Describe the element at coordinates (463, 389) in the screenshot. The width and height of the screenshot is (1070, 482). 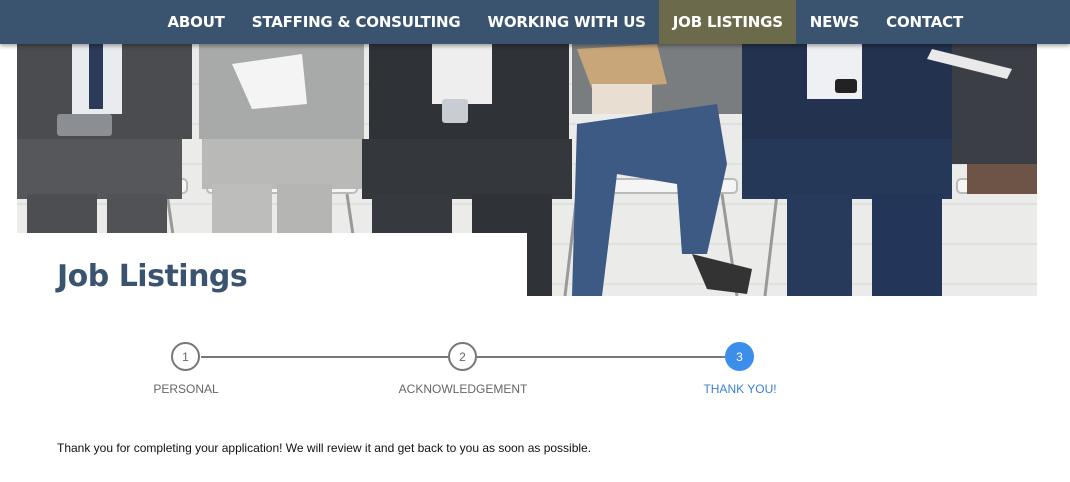
I see `step-2-label: ACKNOWLEDGEMENT` at that location.